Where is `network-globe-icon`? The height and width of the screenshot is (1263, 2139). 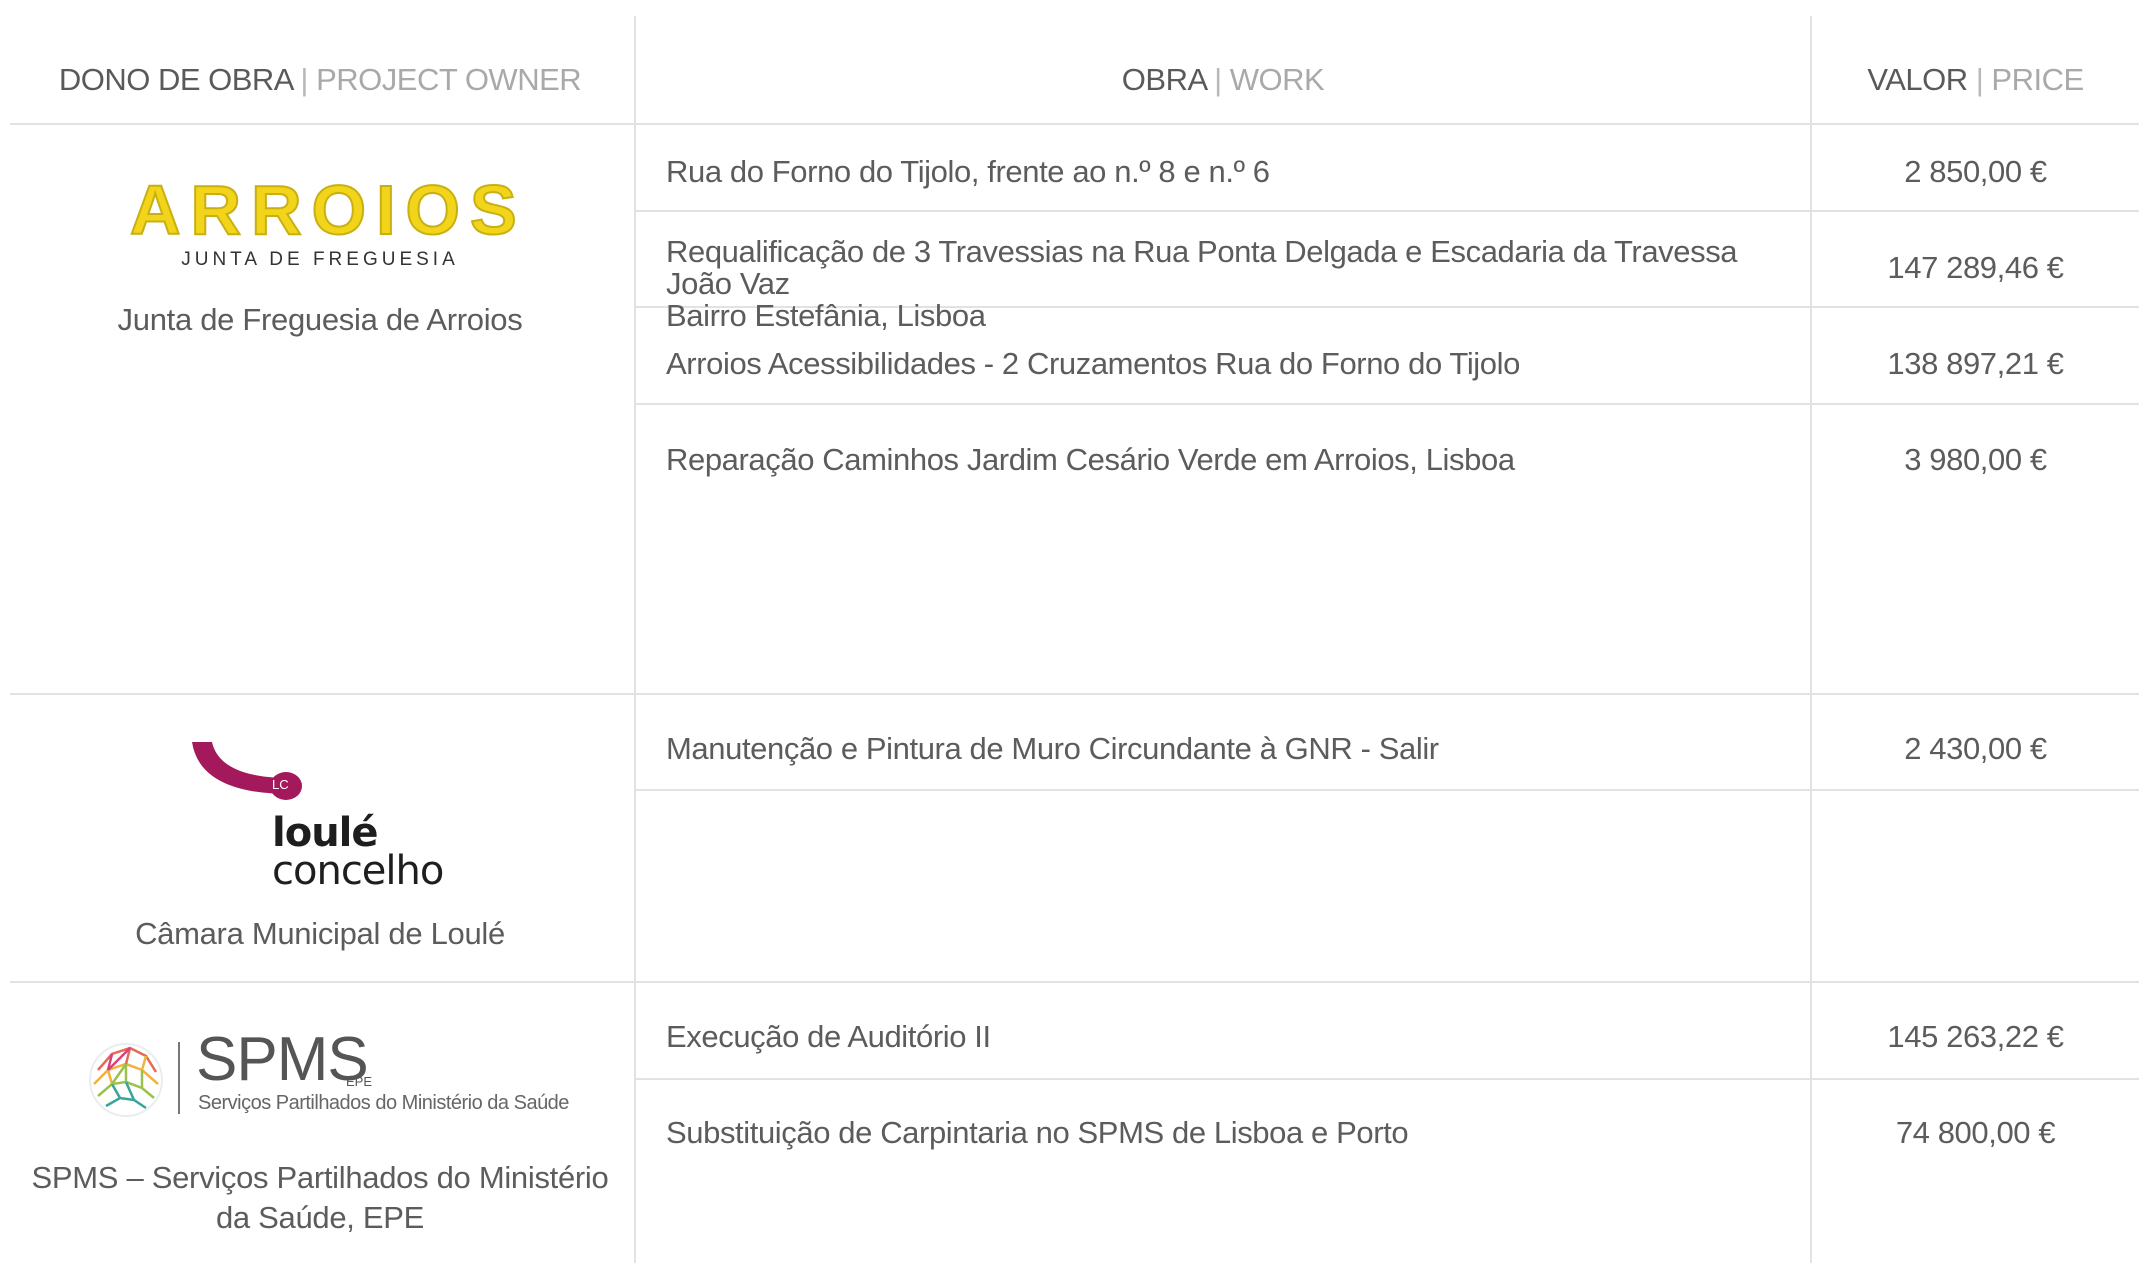 network-globe-icon is located at coordinates (126, 1080).